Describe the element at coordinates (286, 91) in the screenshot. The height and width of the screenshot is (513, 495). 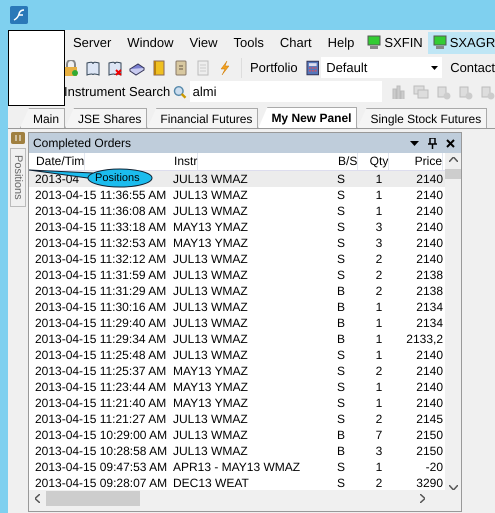
I see `search-field: almi` at that location.